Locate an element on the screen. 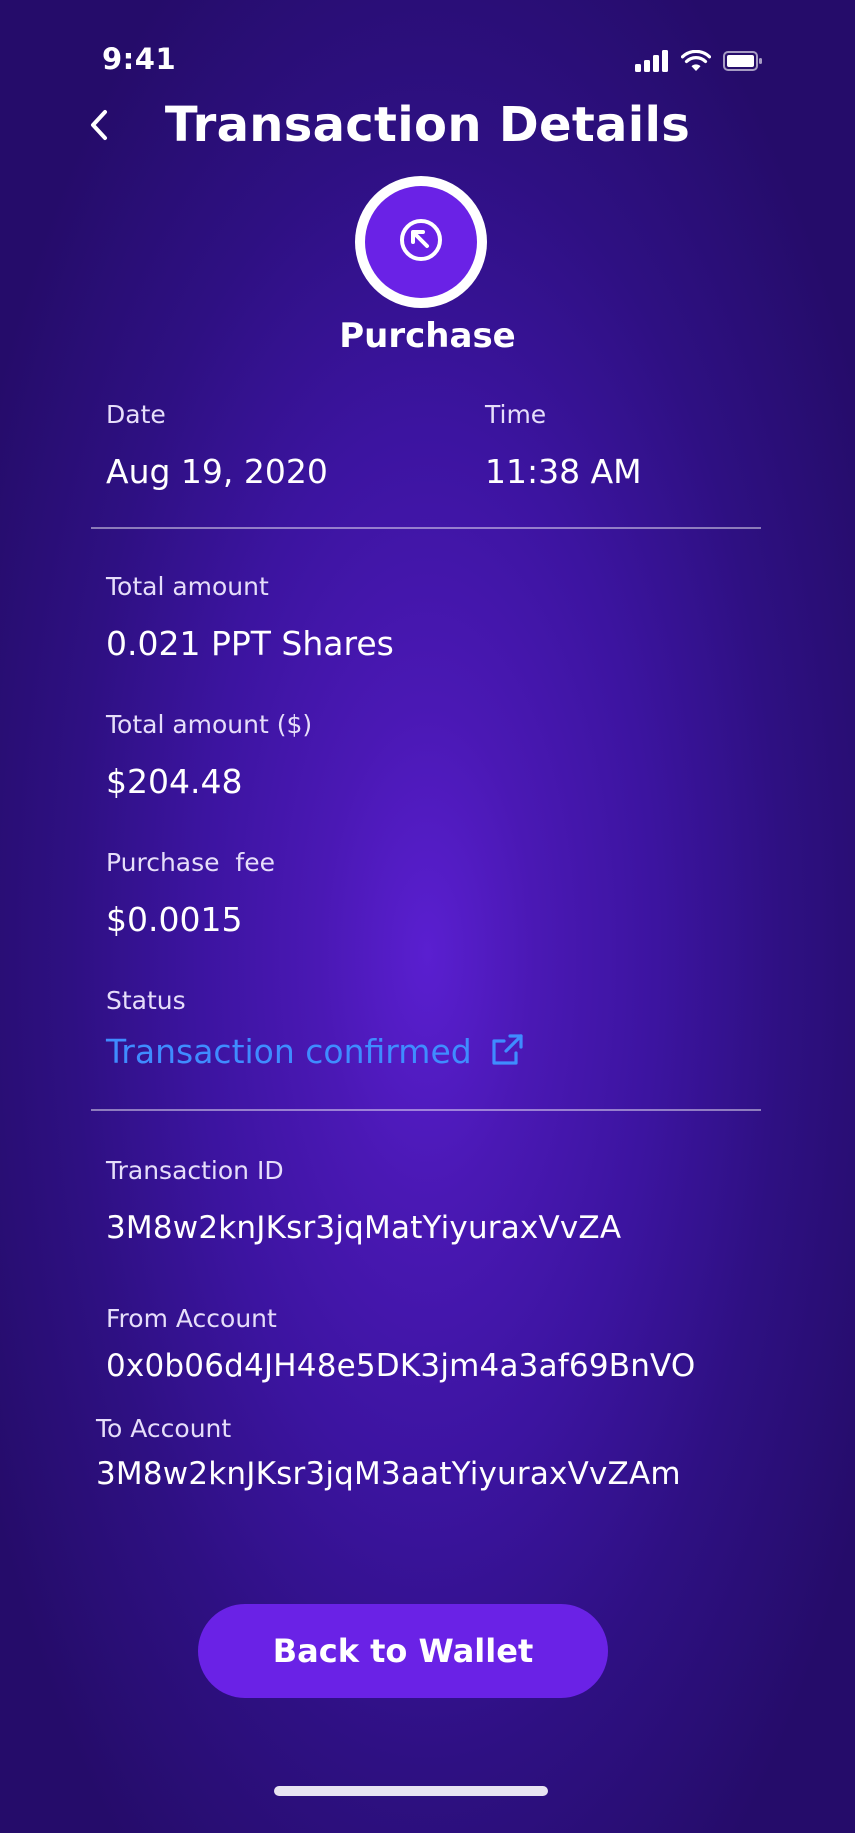  arrow-up-left-circle-icon is located at coordinates (421, 242).